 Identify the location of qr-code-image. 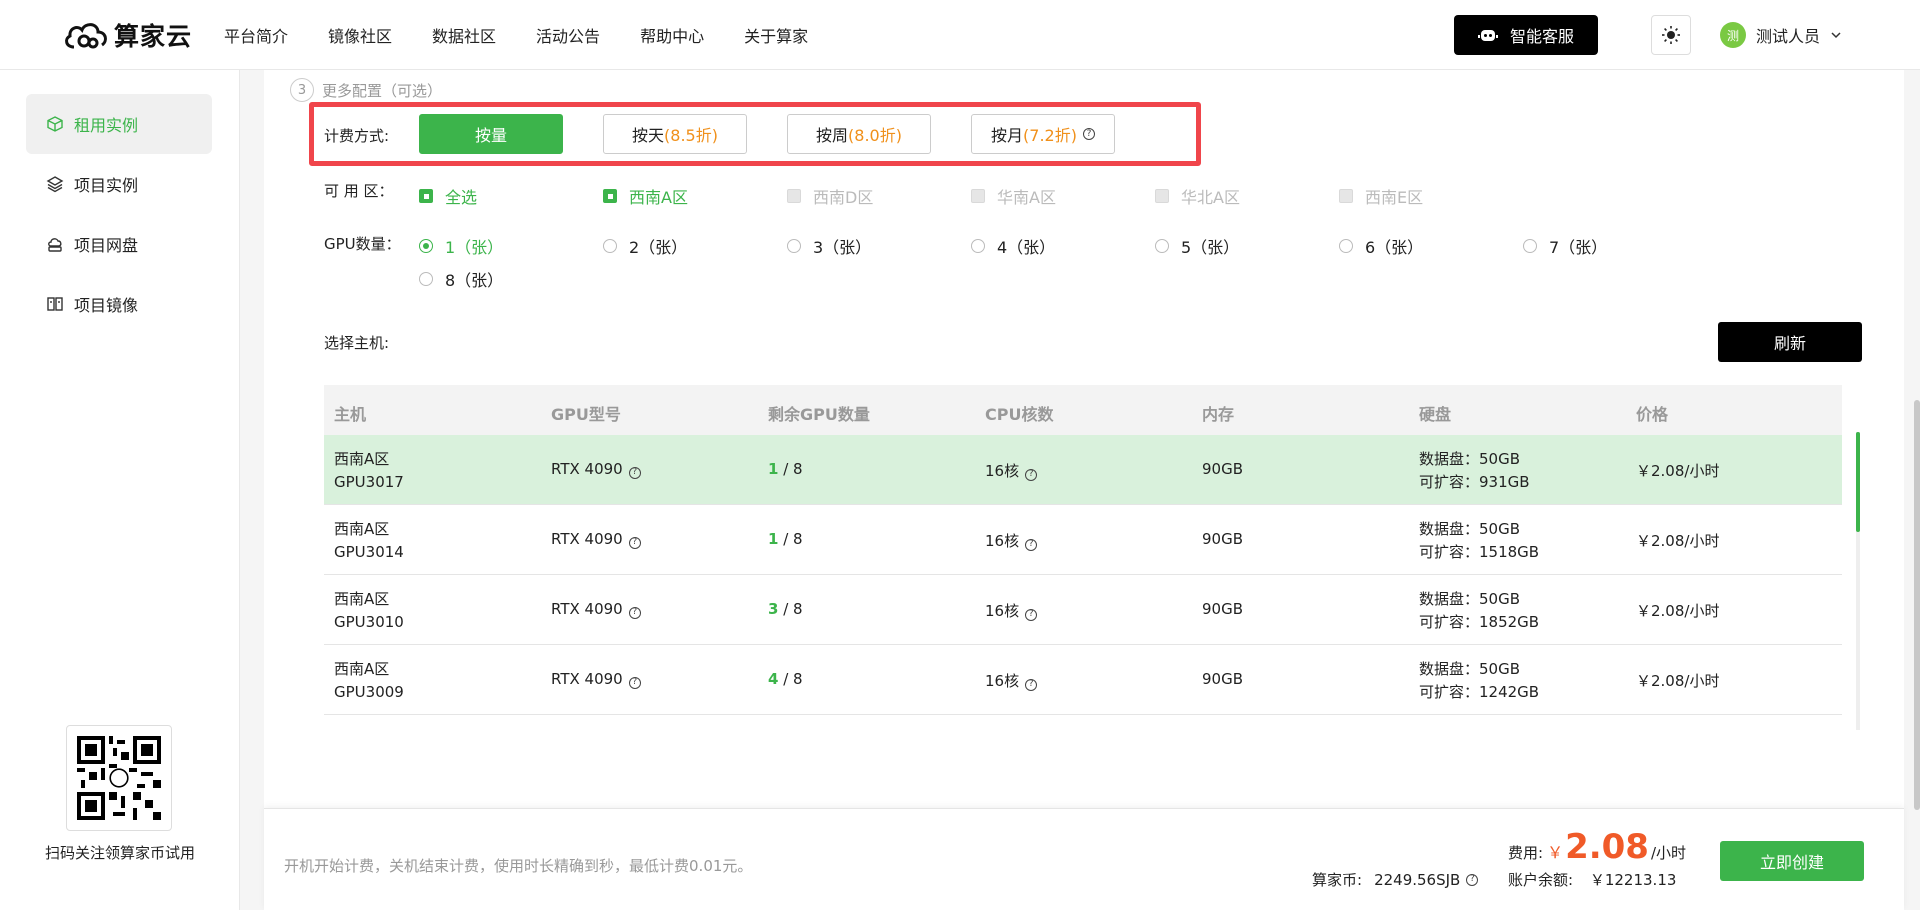
(119, 778).